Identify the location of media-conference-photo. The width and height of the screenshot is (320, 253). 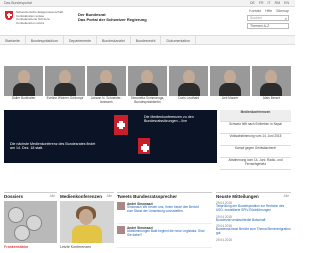
(87, 222).